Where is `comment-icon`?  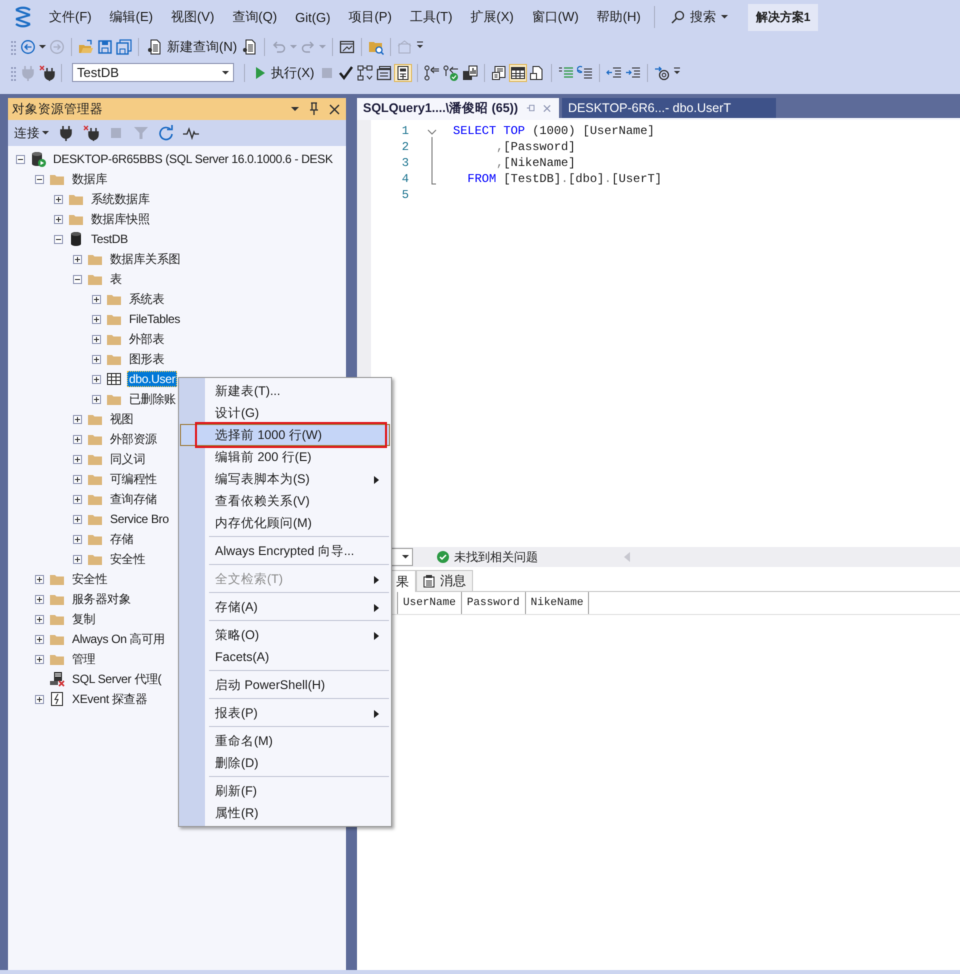
comment-icon is located at coordinates (566, 72).